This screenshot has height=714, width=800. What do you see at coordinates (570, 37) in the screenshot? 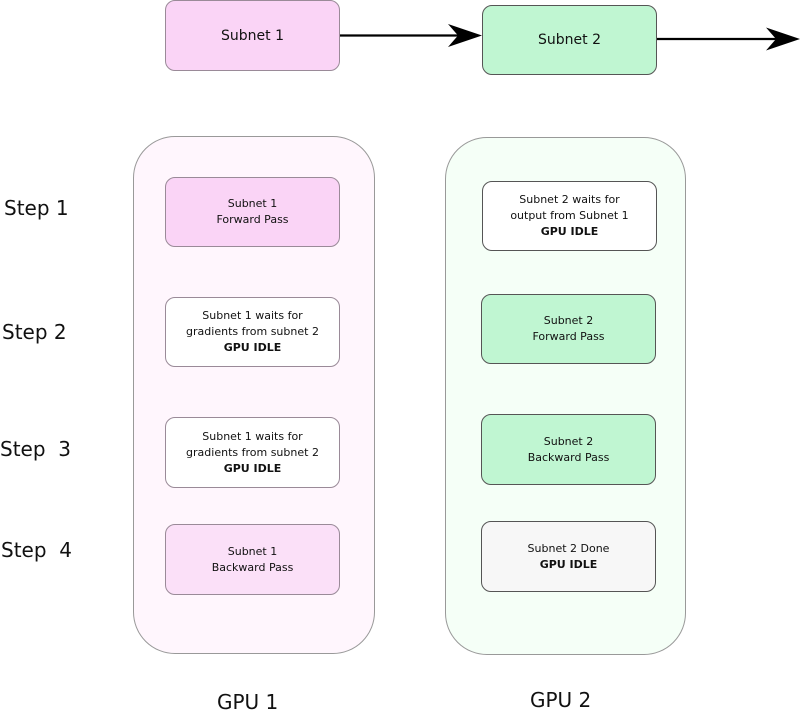
I see `pipeline-arrows` at bounding box center [570, 37].